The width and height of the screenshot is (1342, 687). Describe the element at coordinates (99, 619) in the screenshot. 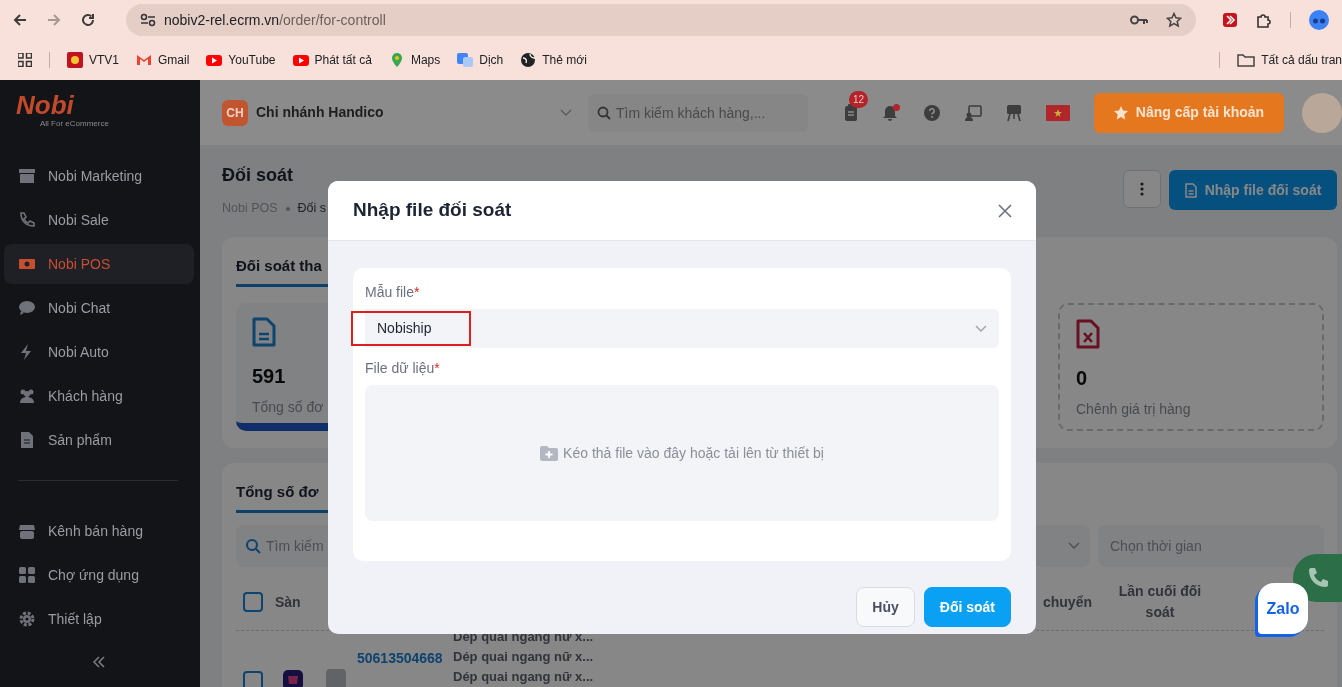

I see `sidebar-item: Thiết lập` at that location.